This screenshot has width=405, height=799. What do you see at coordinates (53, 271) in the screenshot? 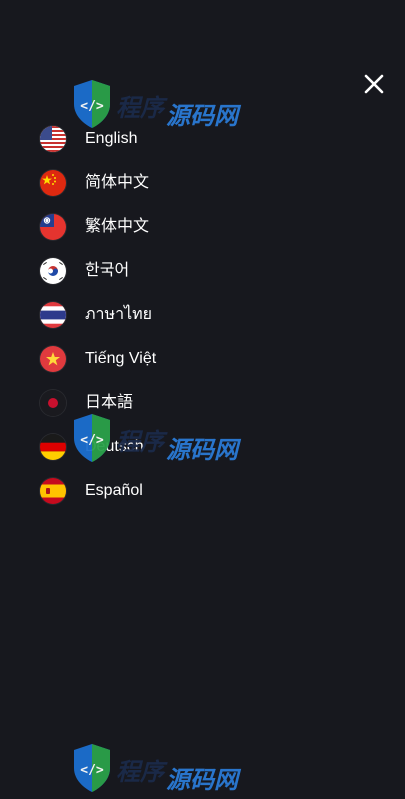
I see `kr-flag-icon` at bounding box center [53, 271].